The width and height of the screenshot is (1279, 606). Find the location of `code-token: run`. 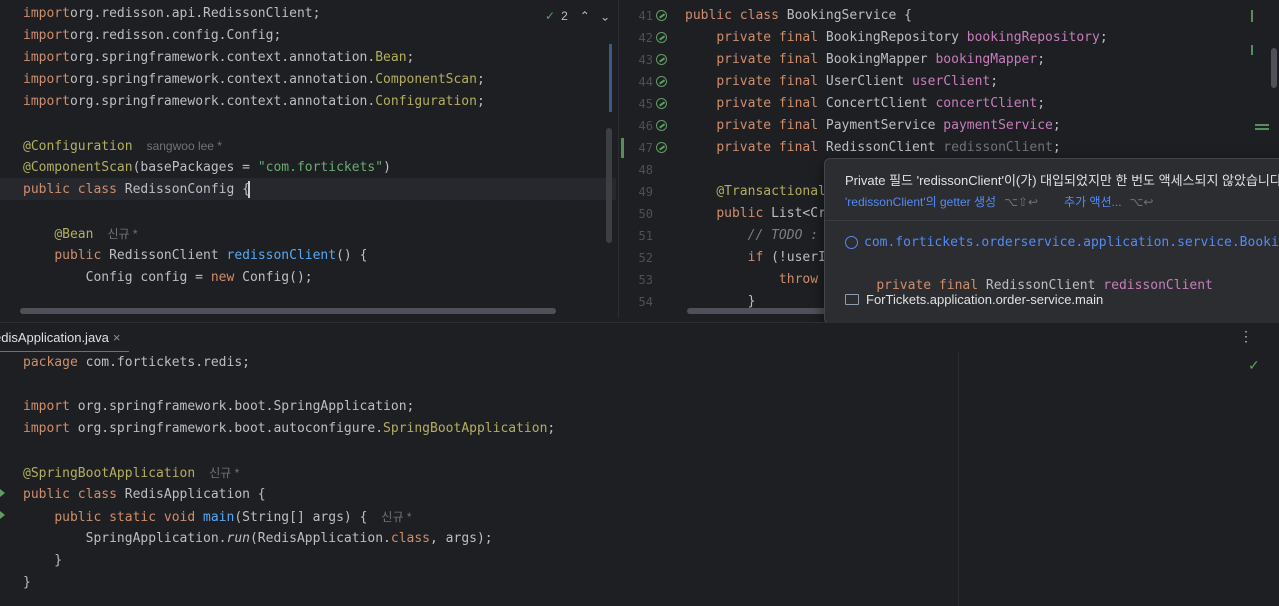

code-token: run is located at coordinates (238, 538).